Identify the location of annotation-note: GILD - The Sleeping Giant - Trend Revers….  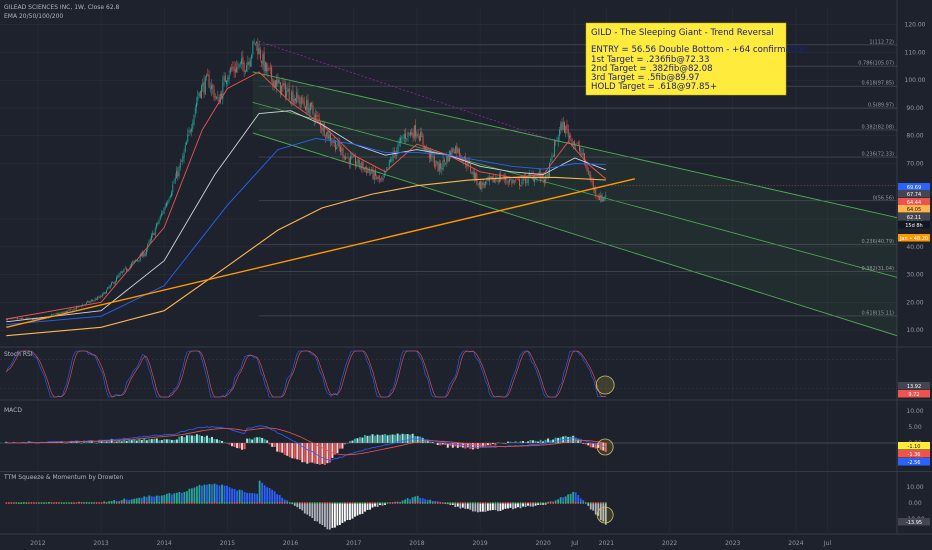
(696, 59).